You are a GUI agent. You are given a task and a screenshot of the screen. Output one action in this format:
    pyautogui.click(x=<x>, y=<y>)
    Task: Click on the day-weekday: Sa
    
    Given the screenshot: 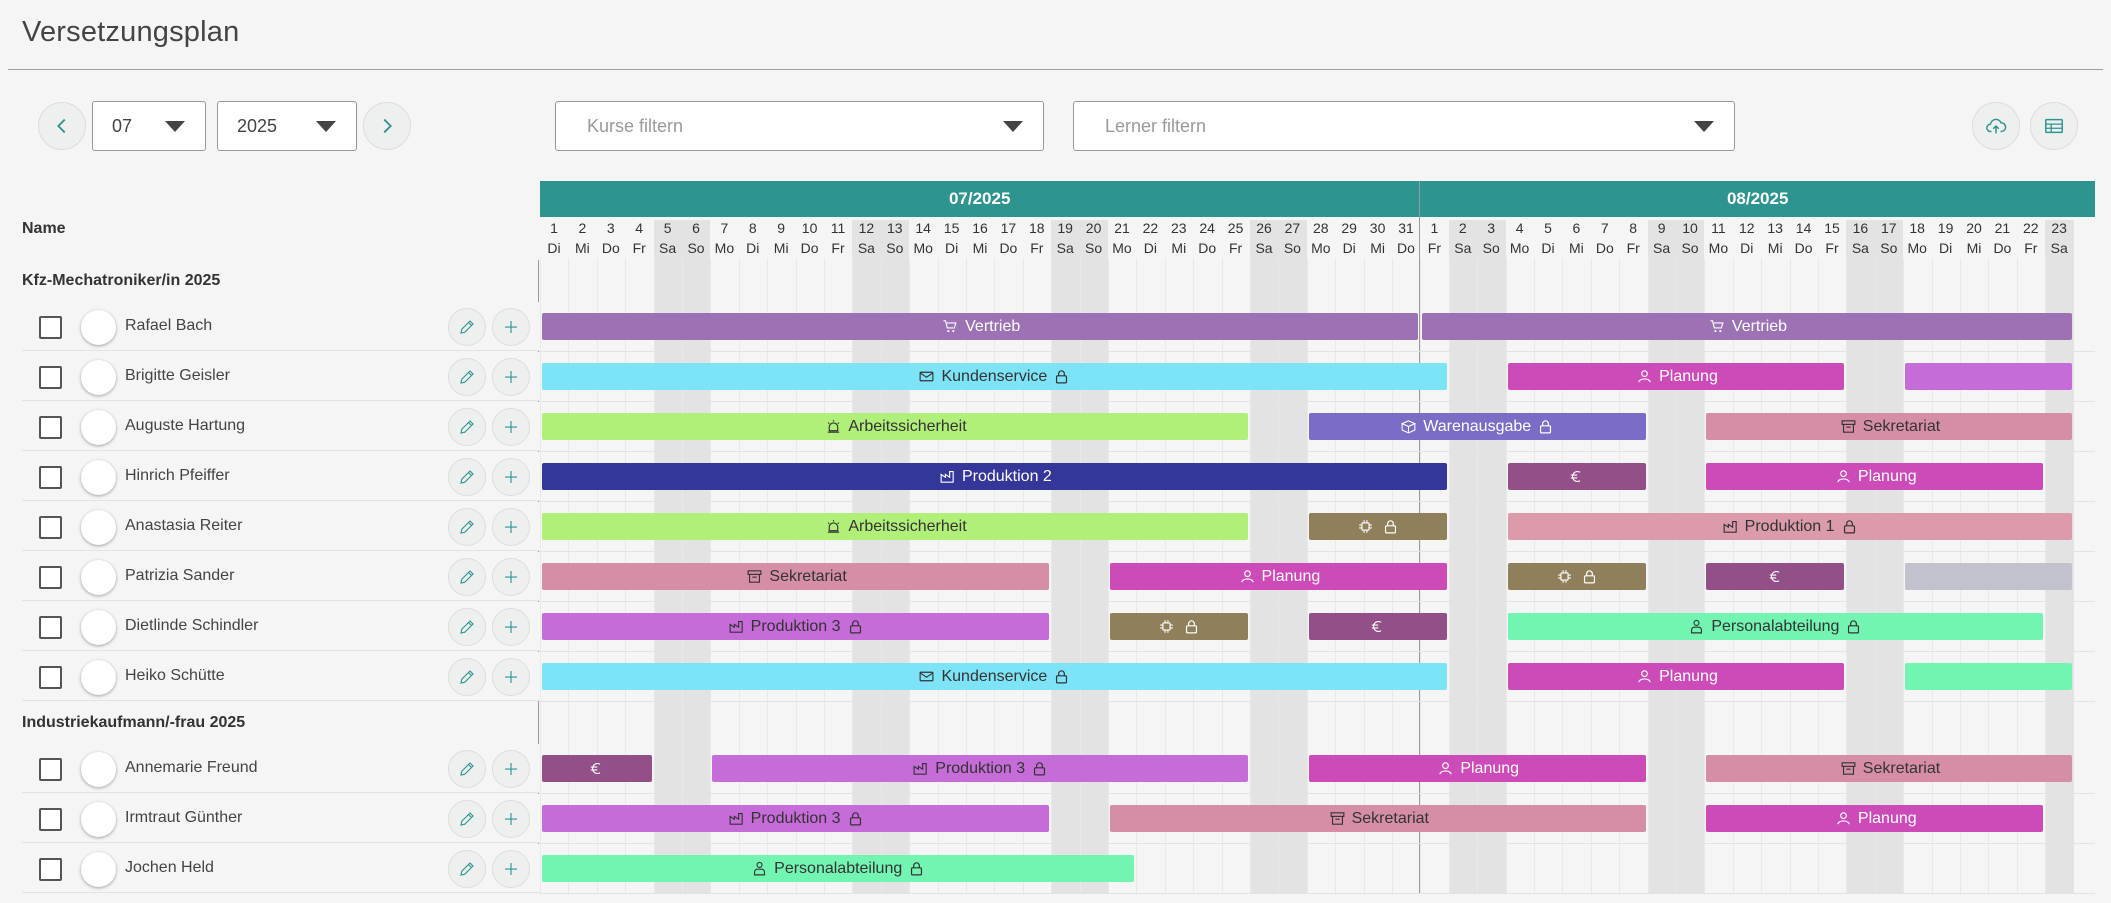 What is the action you would take?
    pyautogui.click(x=1065, y=248)
    